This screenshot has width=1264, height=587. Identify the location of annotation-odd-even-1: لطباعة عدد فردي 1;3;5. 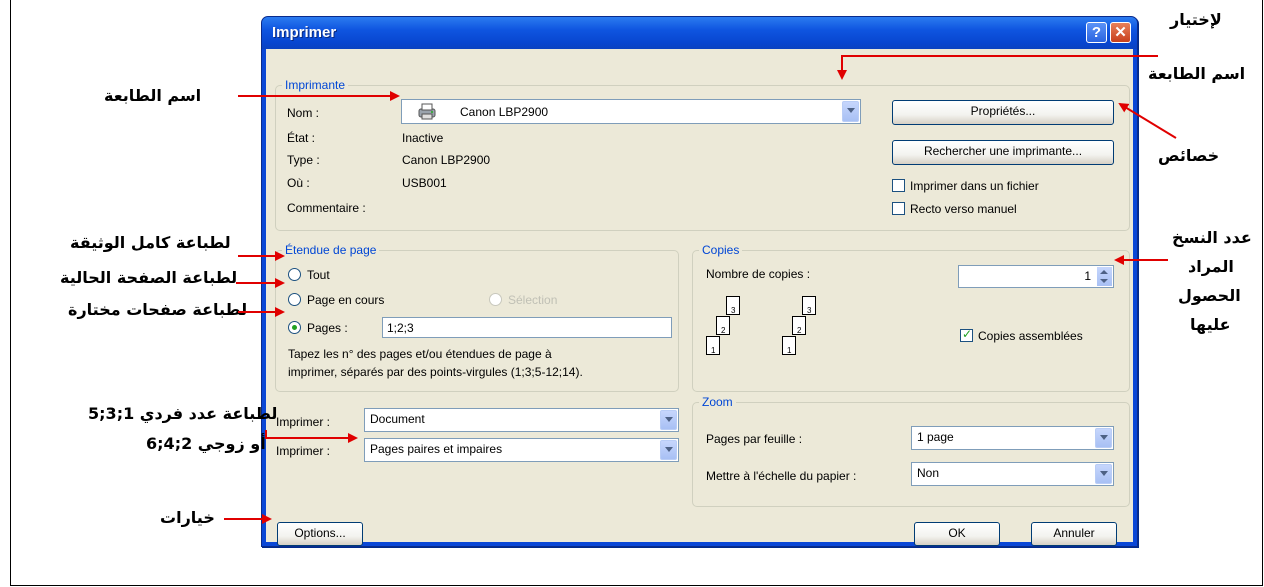
(183, 413).